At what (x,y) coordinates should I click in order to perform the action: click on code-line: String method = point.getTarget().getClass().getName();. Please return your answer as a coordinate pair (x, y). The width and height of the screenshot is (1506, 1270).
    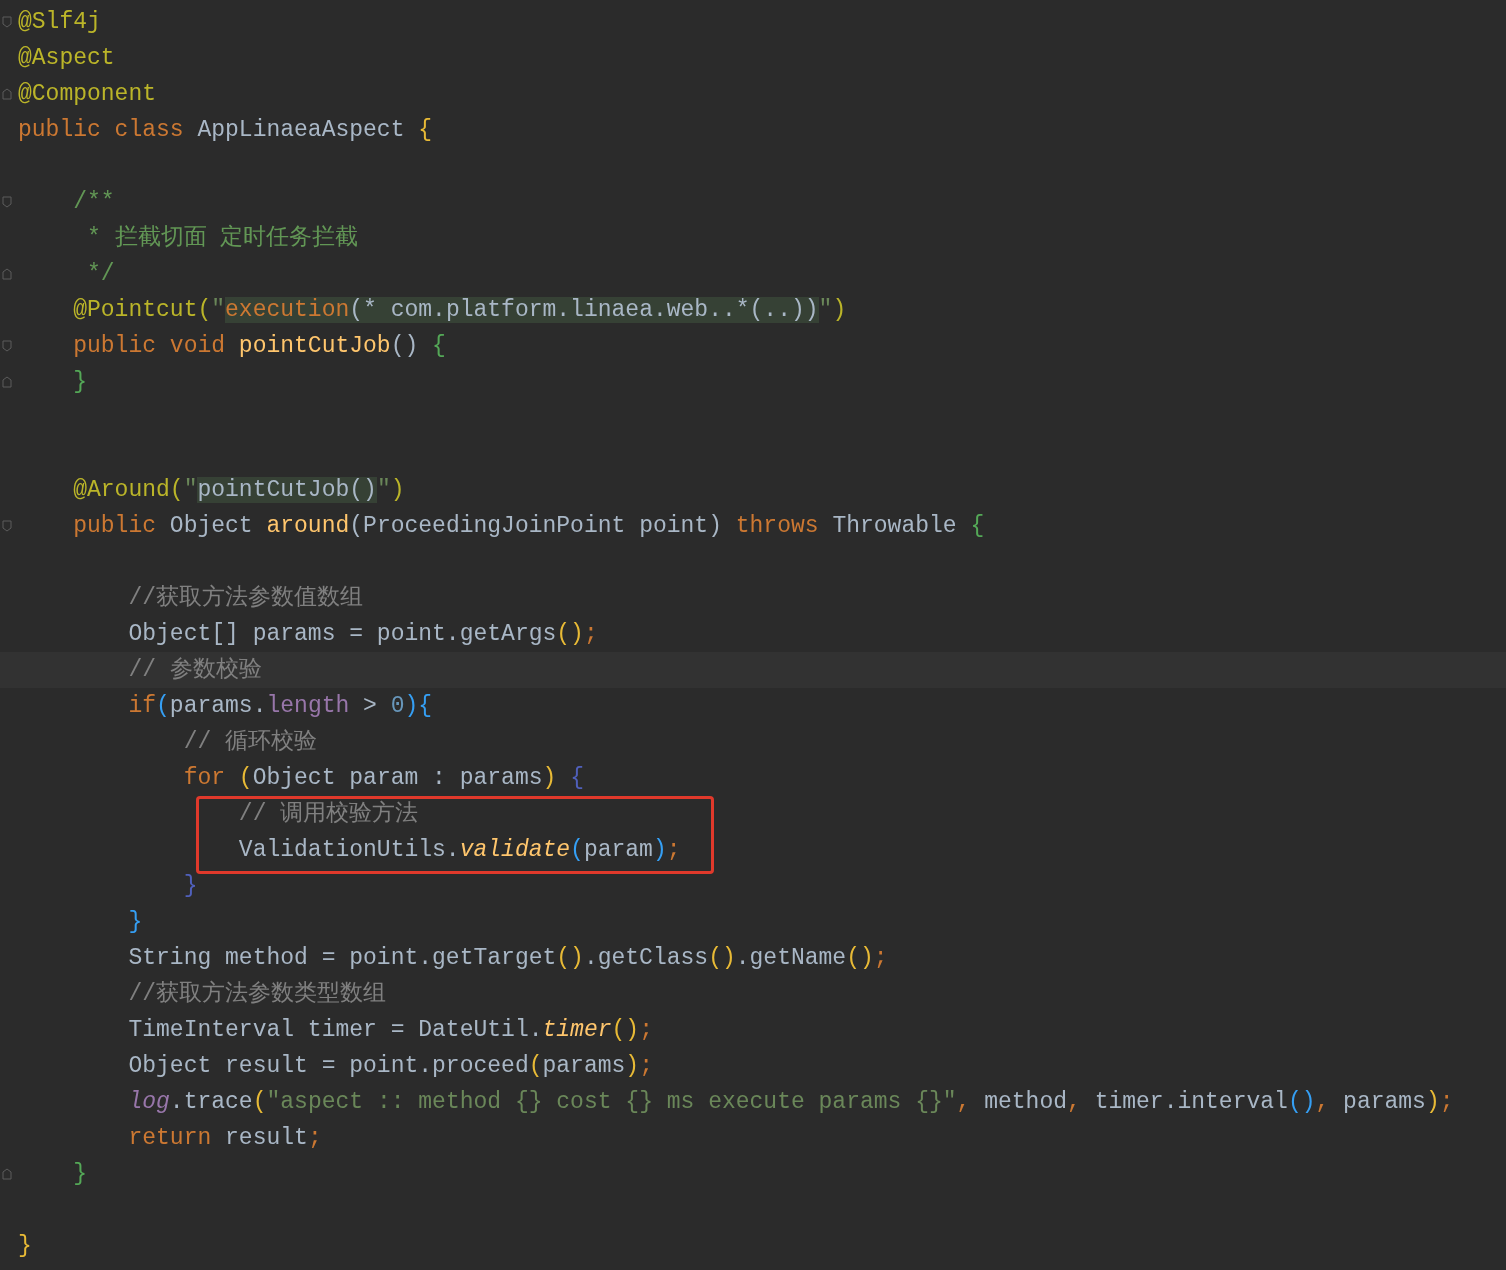
    Looking at the image, I should click on (507, 958).